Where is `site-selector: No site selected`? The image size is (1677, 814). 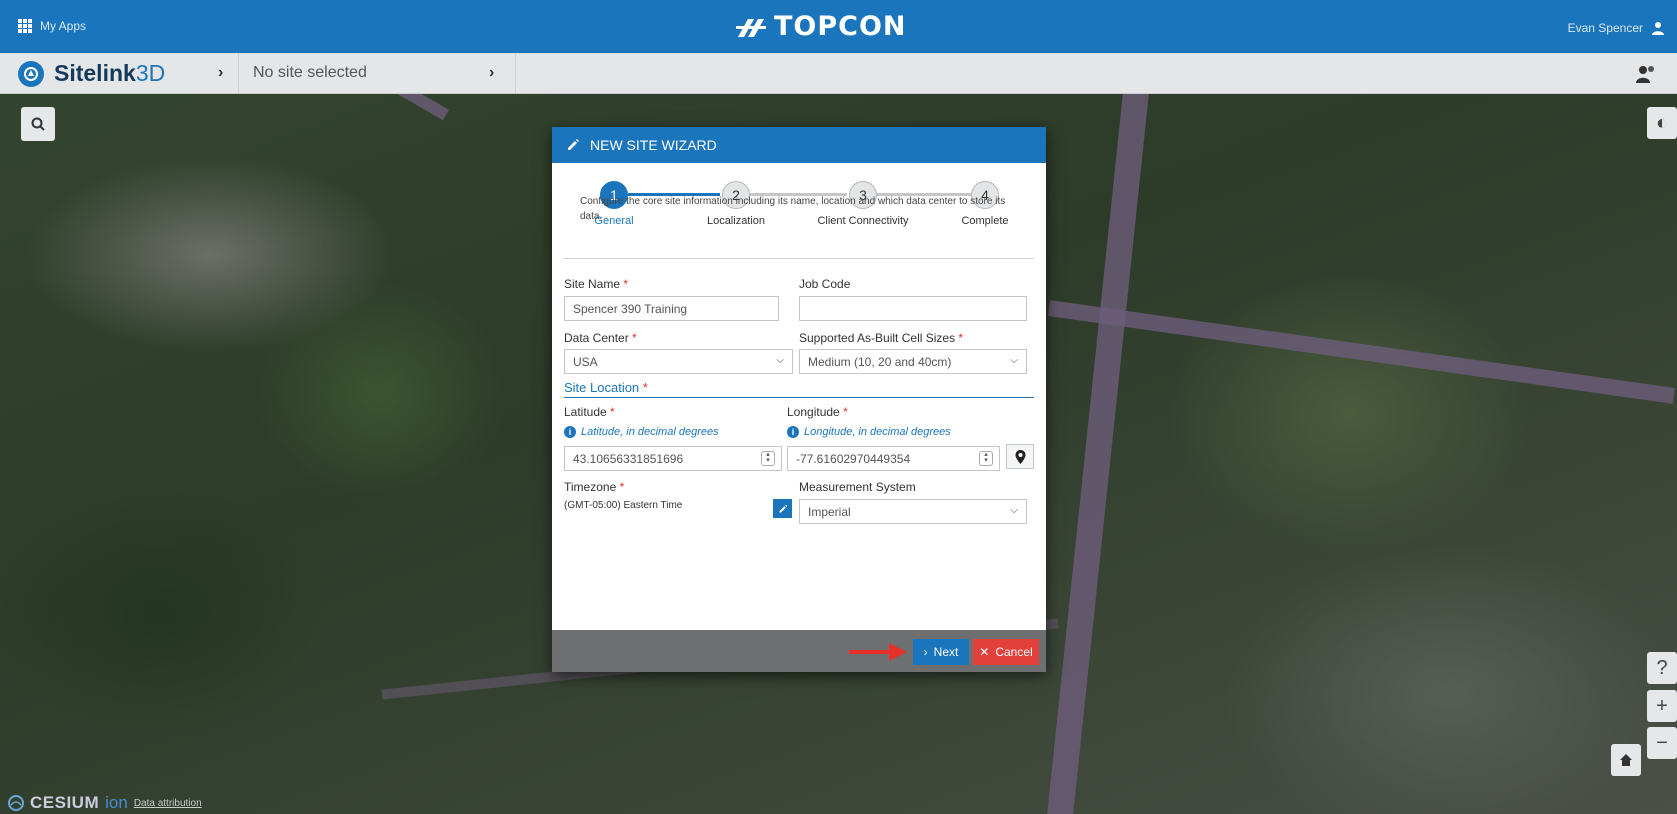 site-selector: No site selected is located at coordinates (377, 73).